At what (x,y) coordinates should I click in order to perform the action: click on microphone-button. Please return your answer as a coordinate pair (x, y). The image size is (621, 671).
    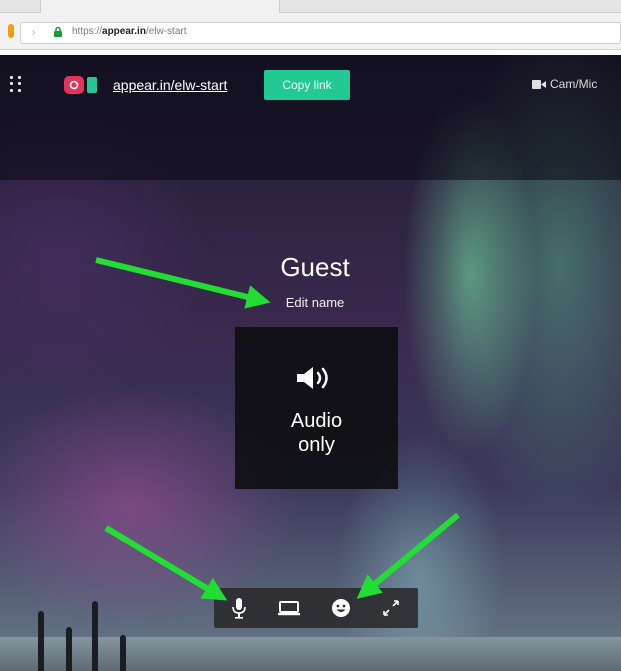
    Looking at the image, I should click on (239, 608).